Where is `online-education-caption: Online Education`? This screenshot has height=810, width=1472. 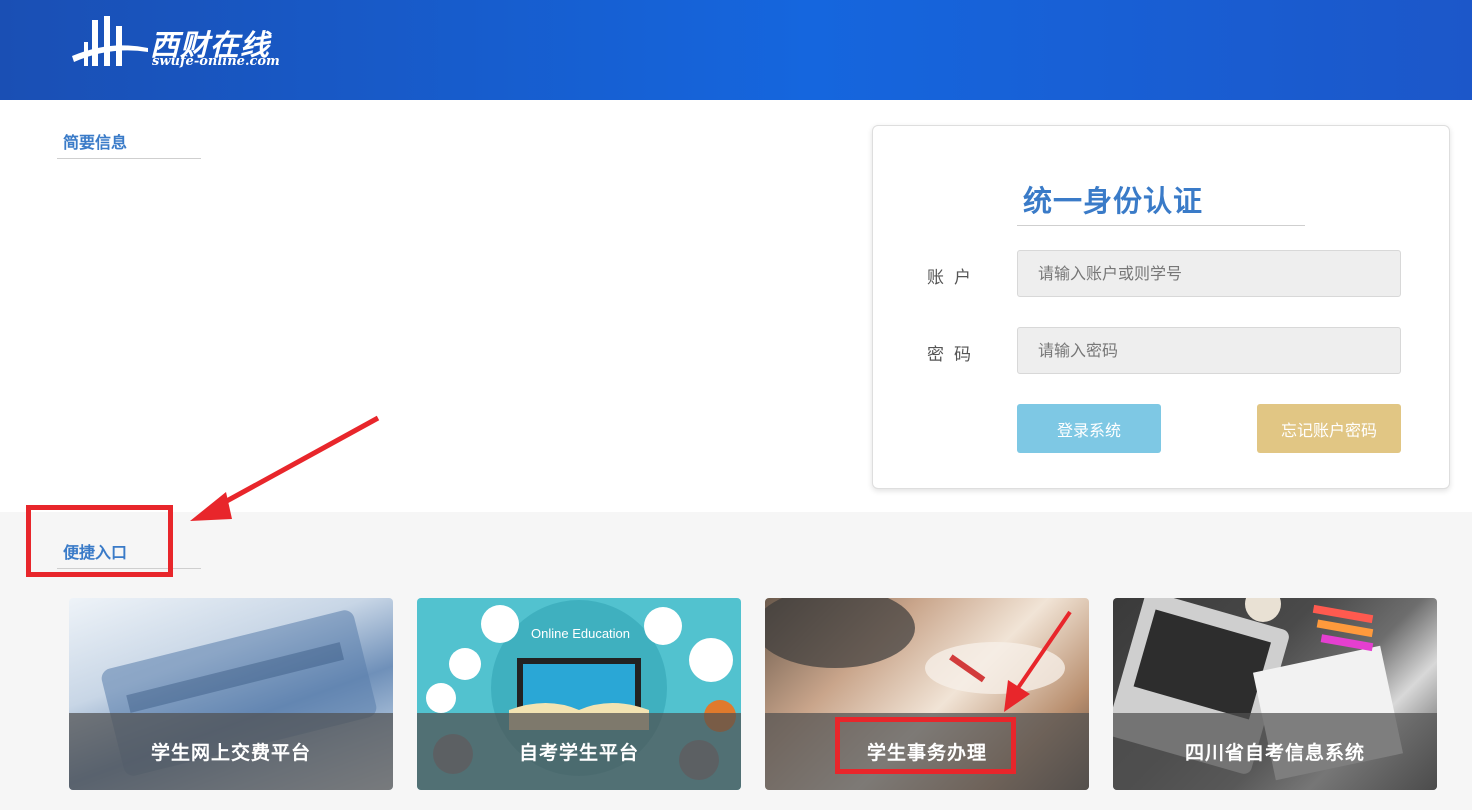 online-education-caption: Online Education is located at coordinates (581, 633).